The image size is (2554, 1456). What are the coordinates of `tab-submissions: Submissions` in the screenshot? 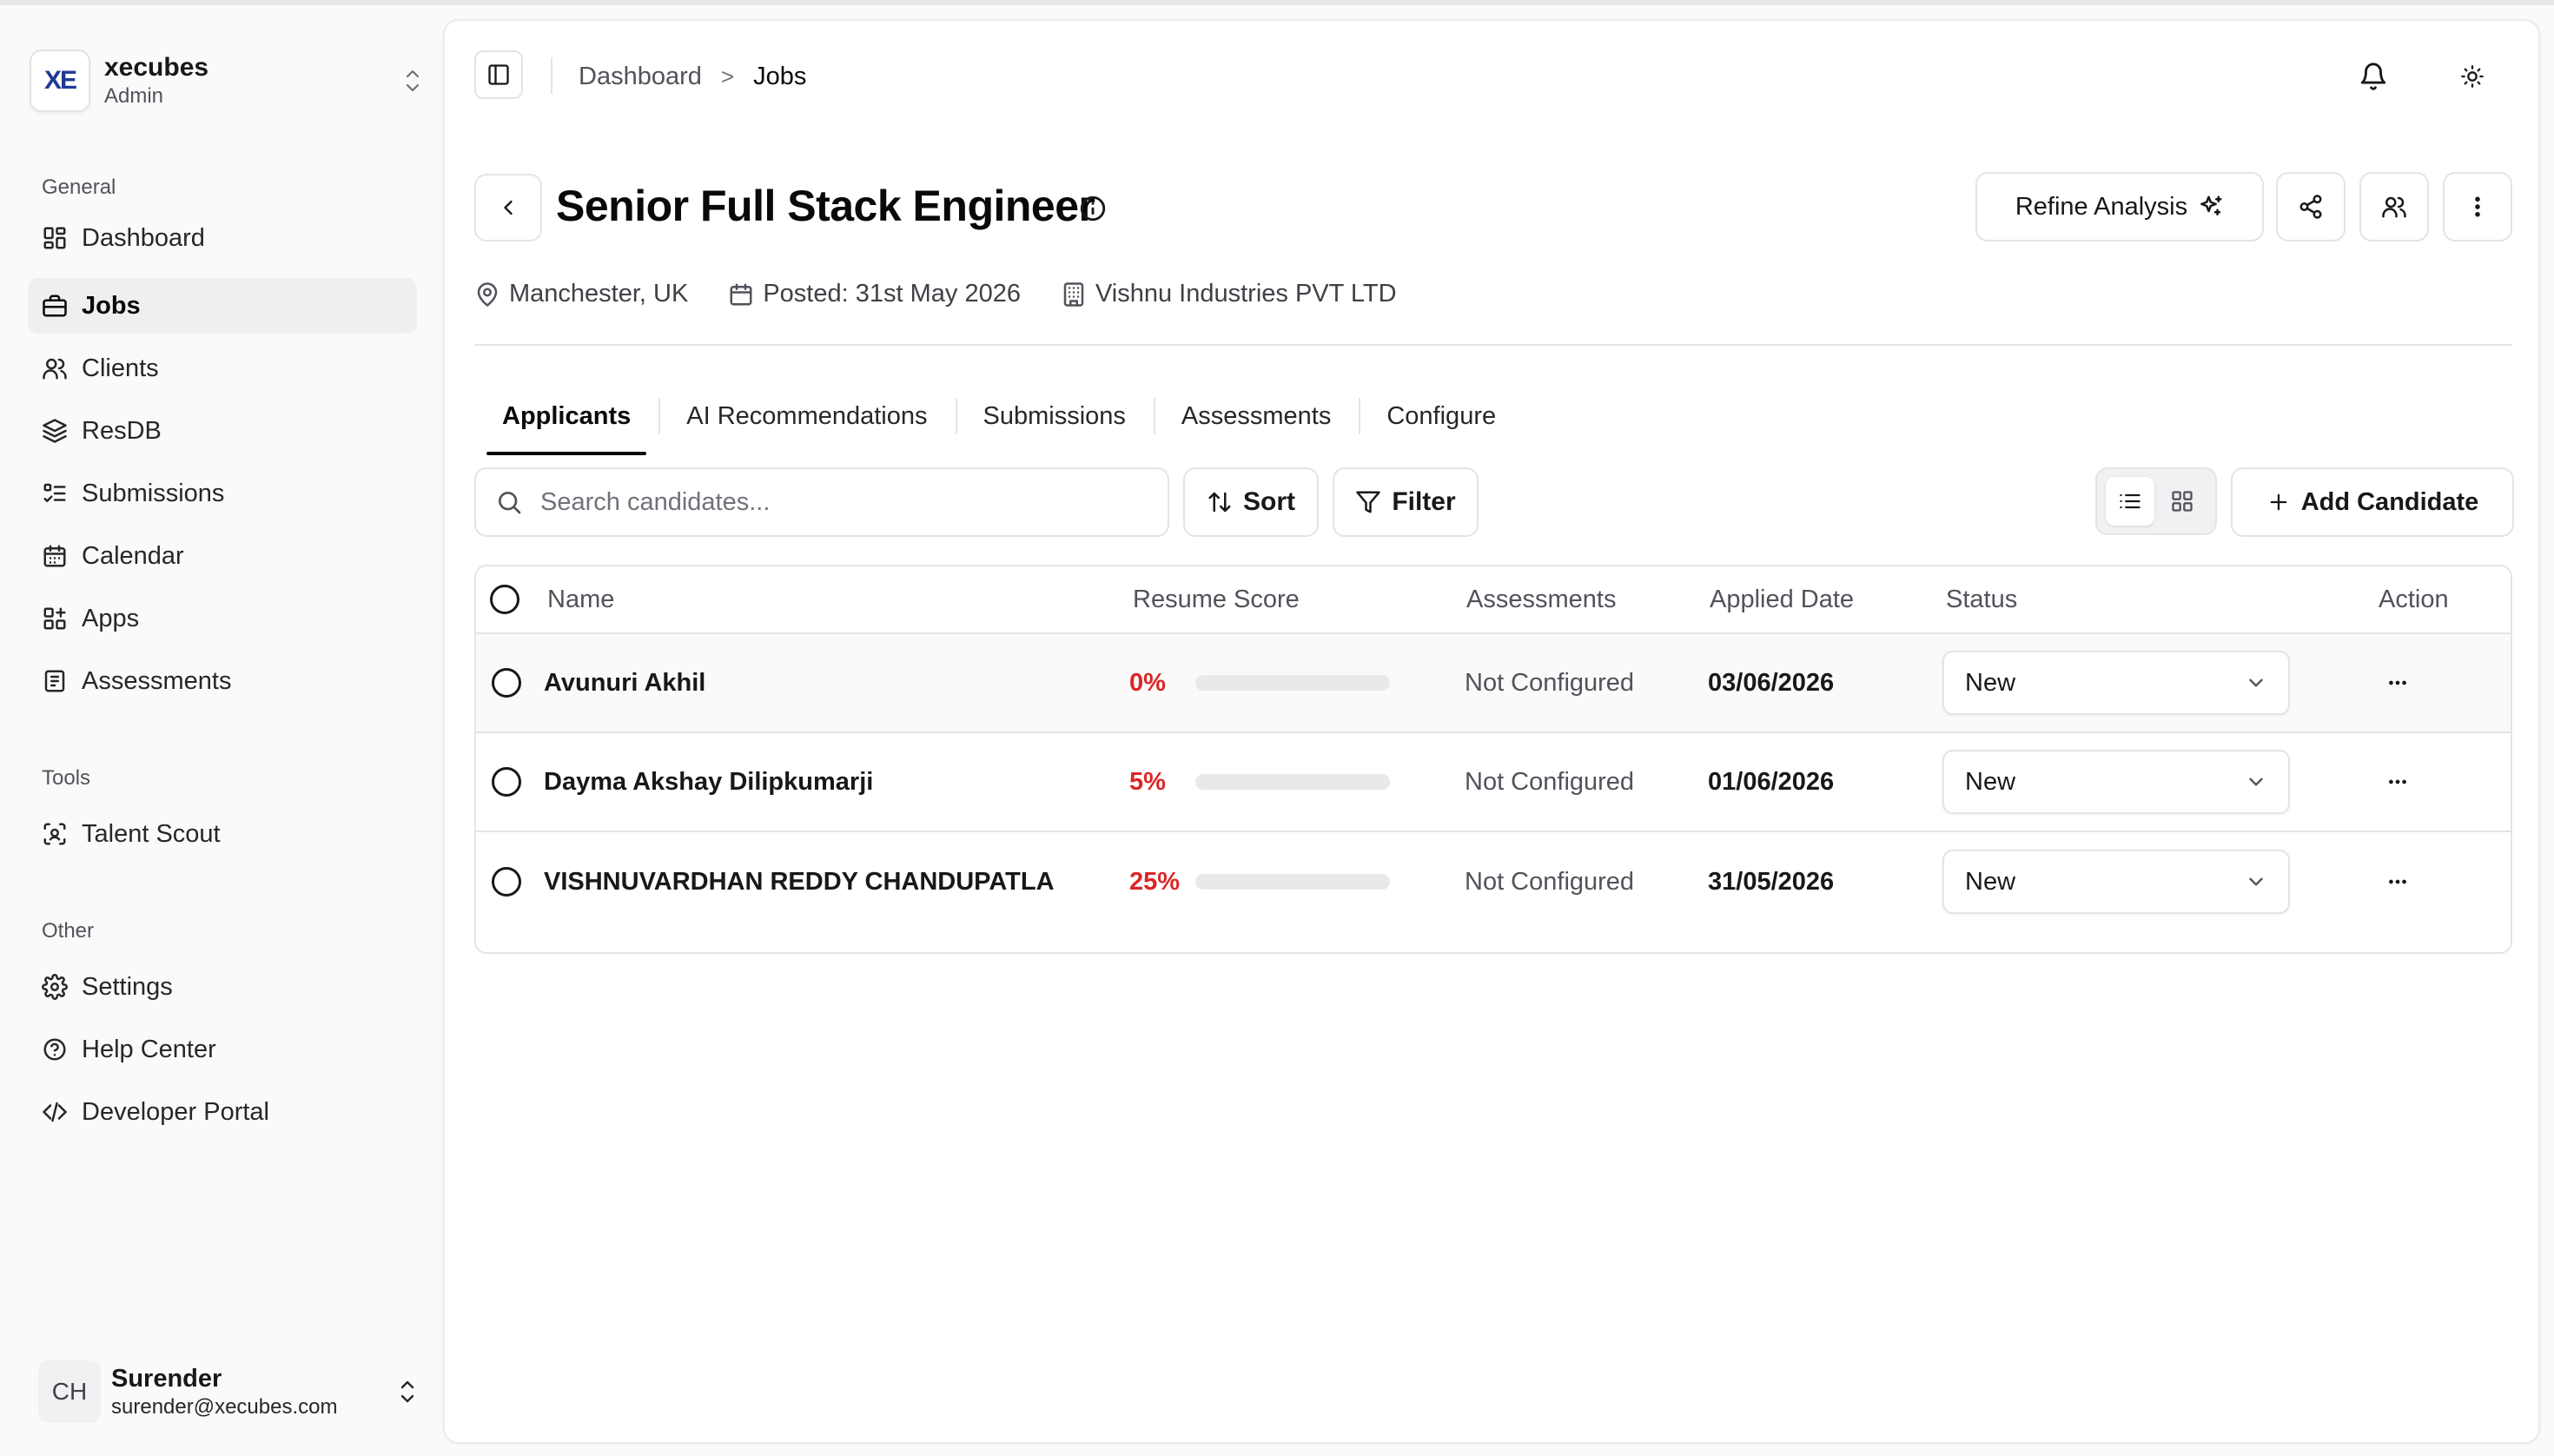 It's located at (1054, 416).